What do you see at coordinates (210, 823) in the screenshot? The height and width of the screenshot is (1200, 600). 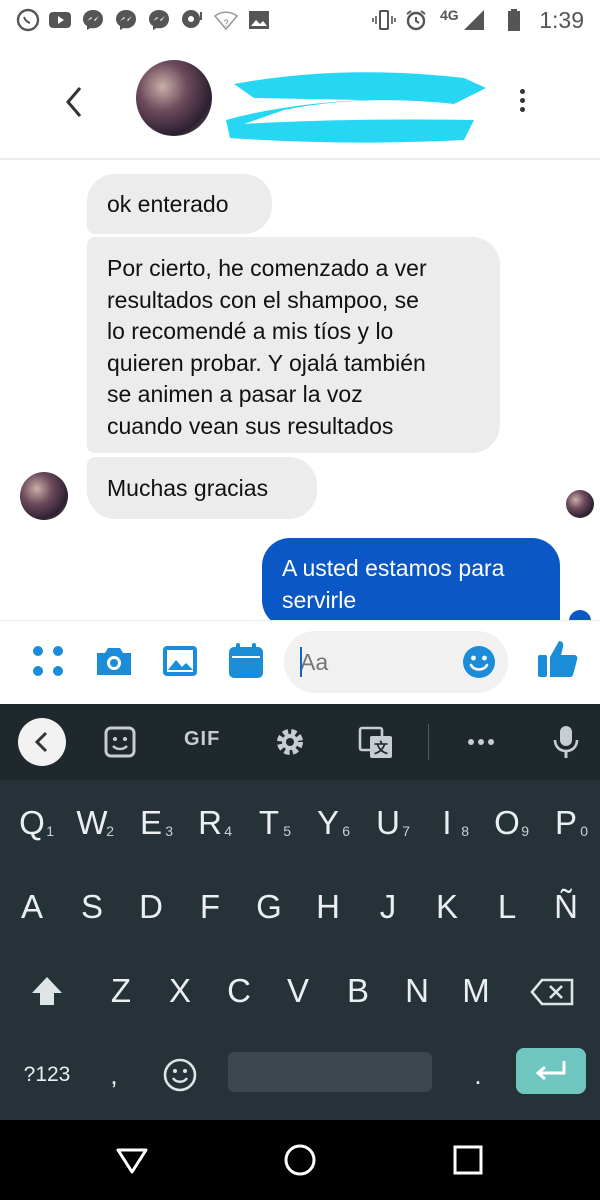 I see `key-r: R4` at bounding box center [210, 823].